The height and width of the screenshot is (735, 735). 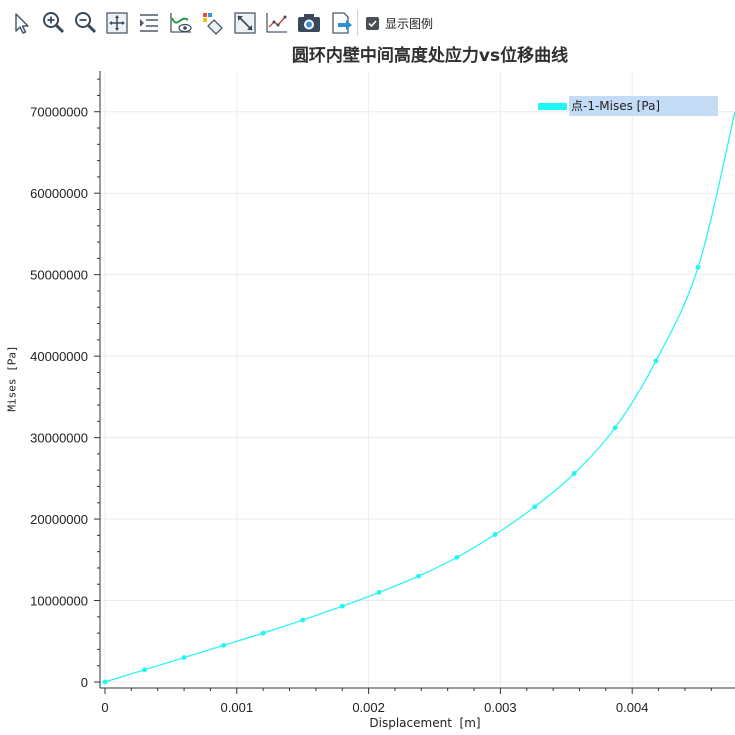 I want to click on x-axis-label: Displacement [m], so click(x=425, y=723).